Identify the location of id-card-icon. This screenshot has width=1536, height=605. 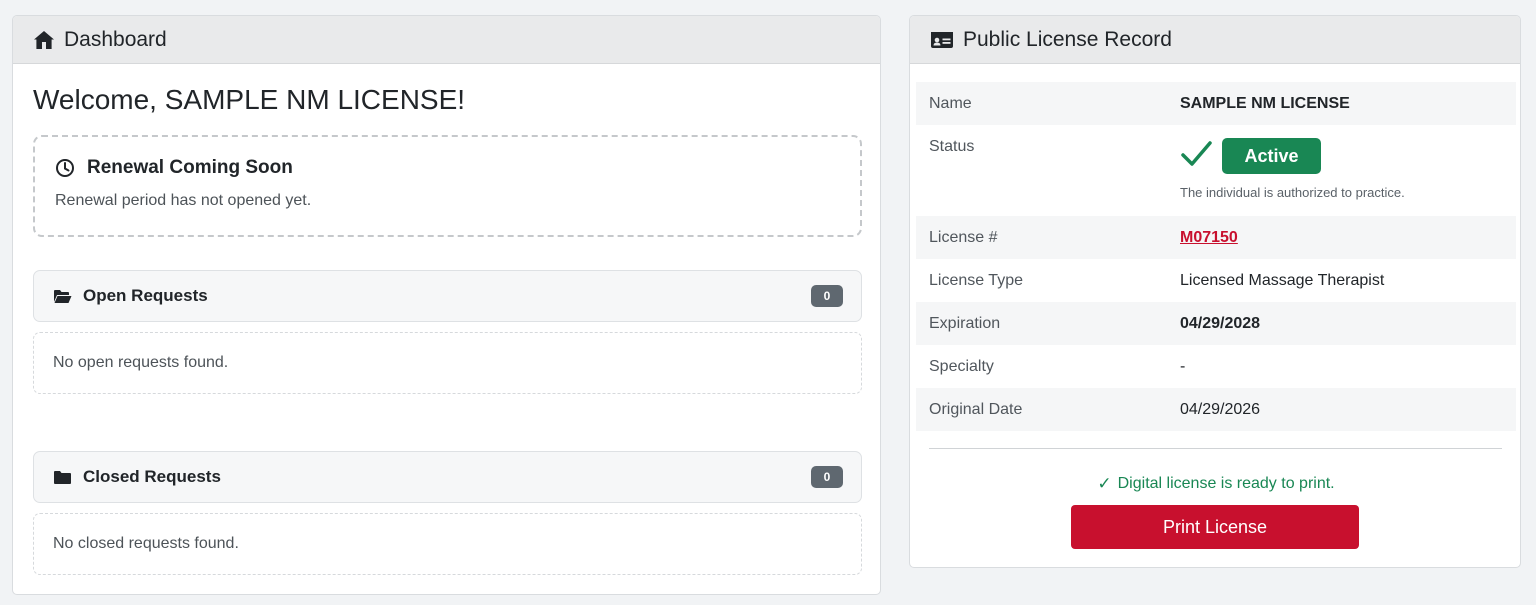
(942, 39).